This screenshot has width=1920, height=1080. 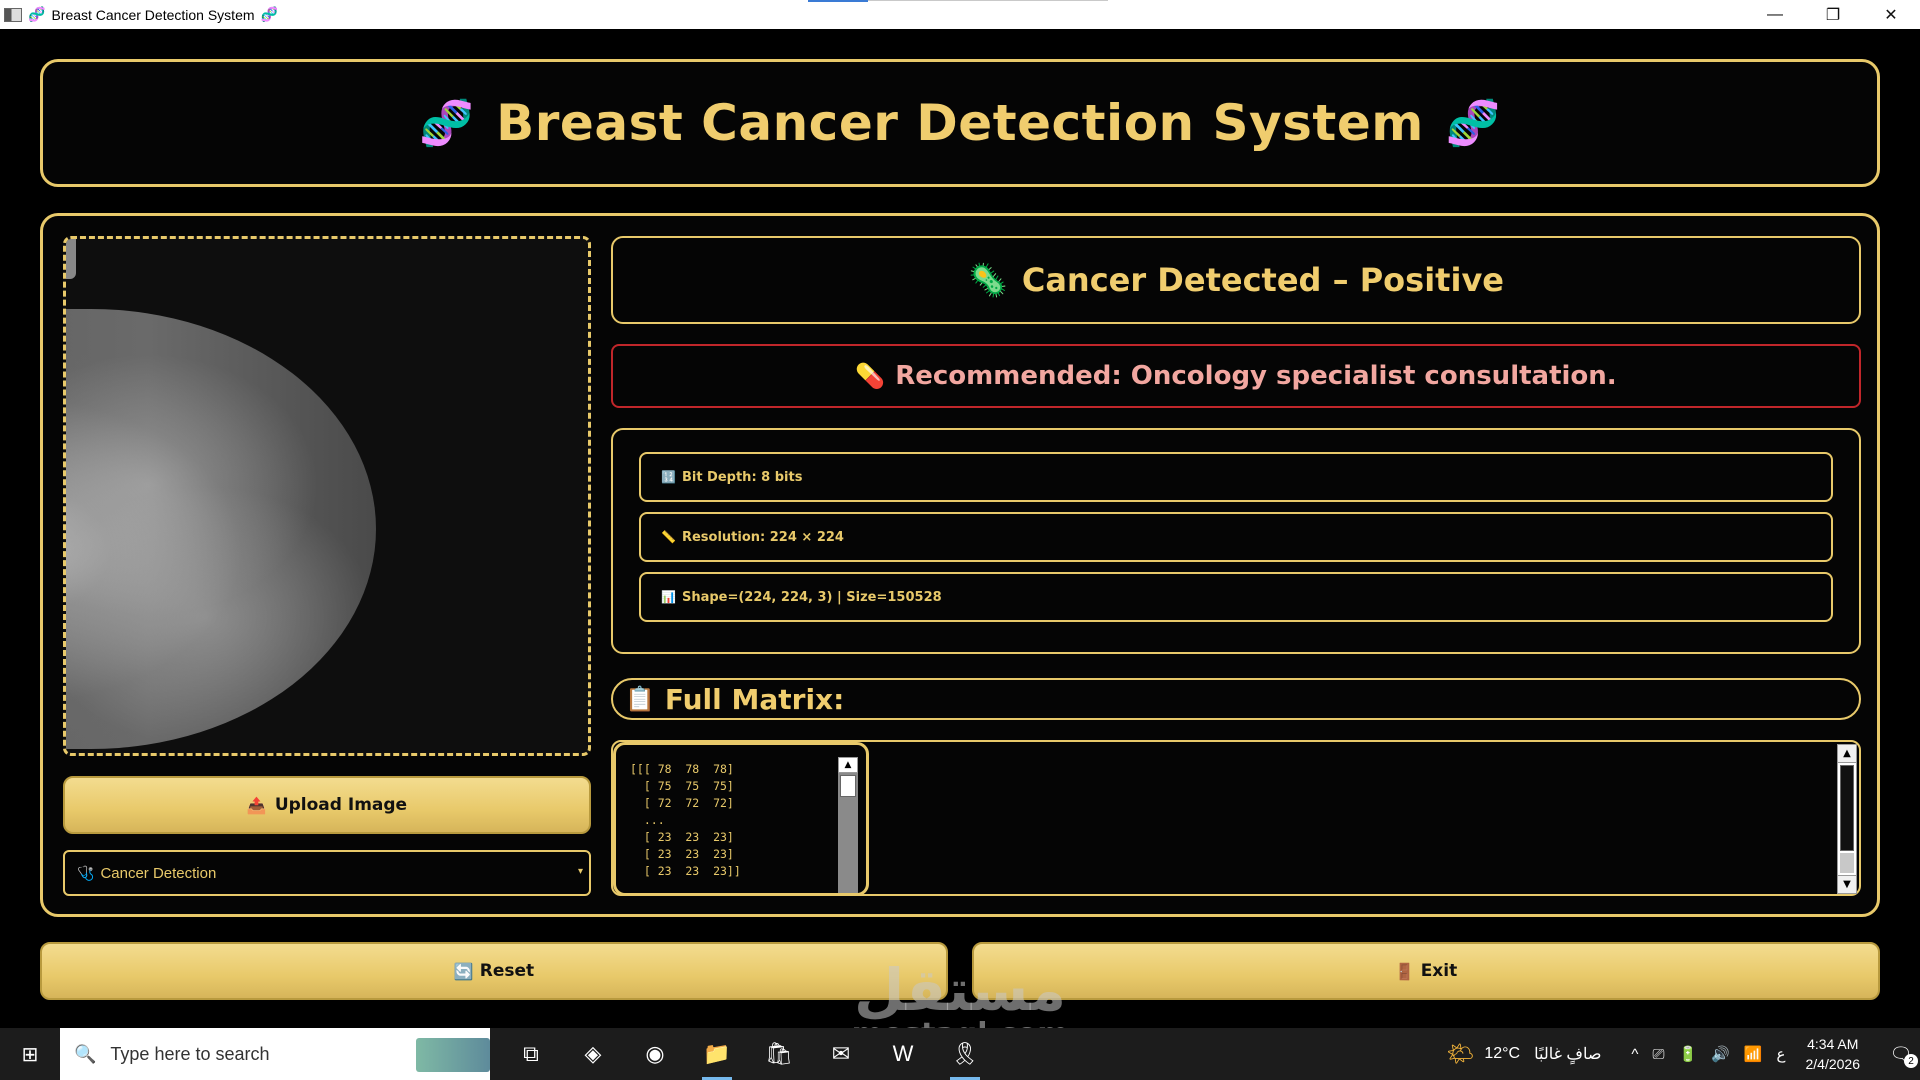 I want to click on image-preview-frame, so click(x=327, y=496).